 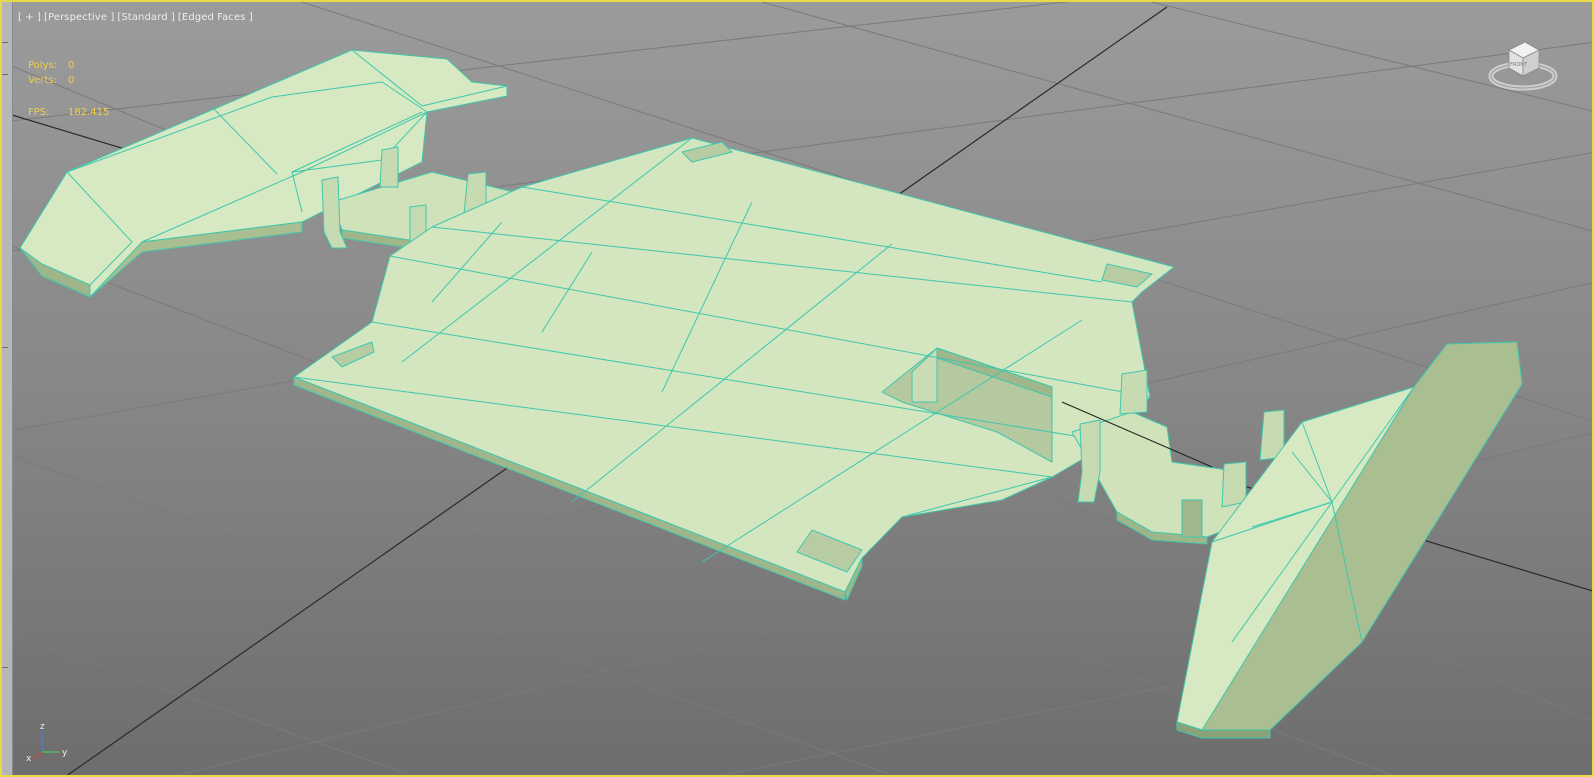 What do you see at coordinates (146, 17) in the screenshot?
I see `viewport-standard-menu: [Standard ]` at bounding box center [146, 17].